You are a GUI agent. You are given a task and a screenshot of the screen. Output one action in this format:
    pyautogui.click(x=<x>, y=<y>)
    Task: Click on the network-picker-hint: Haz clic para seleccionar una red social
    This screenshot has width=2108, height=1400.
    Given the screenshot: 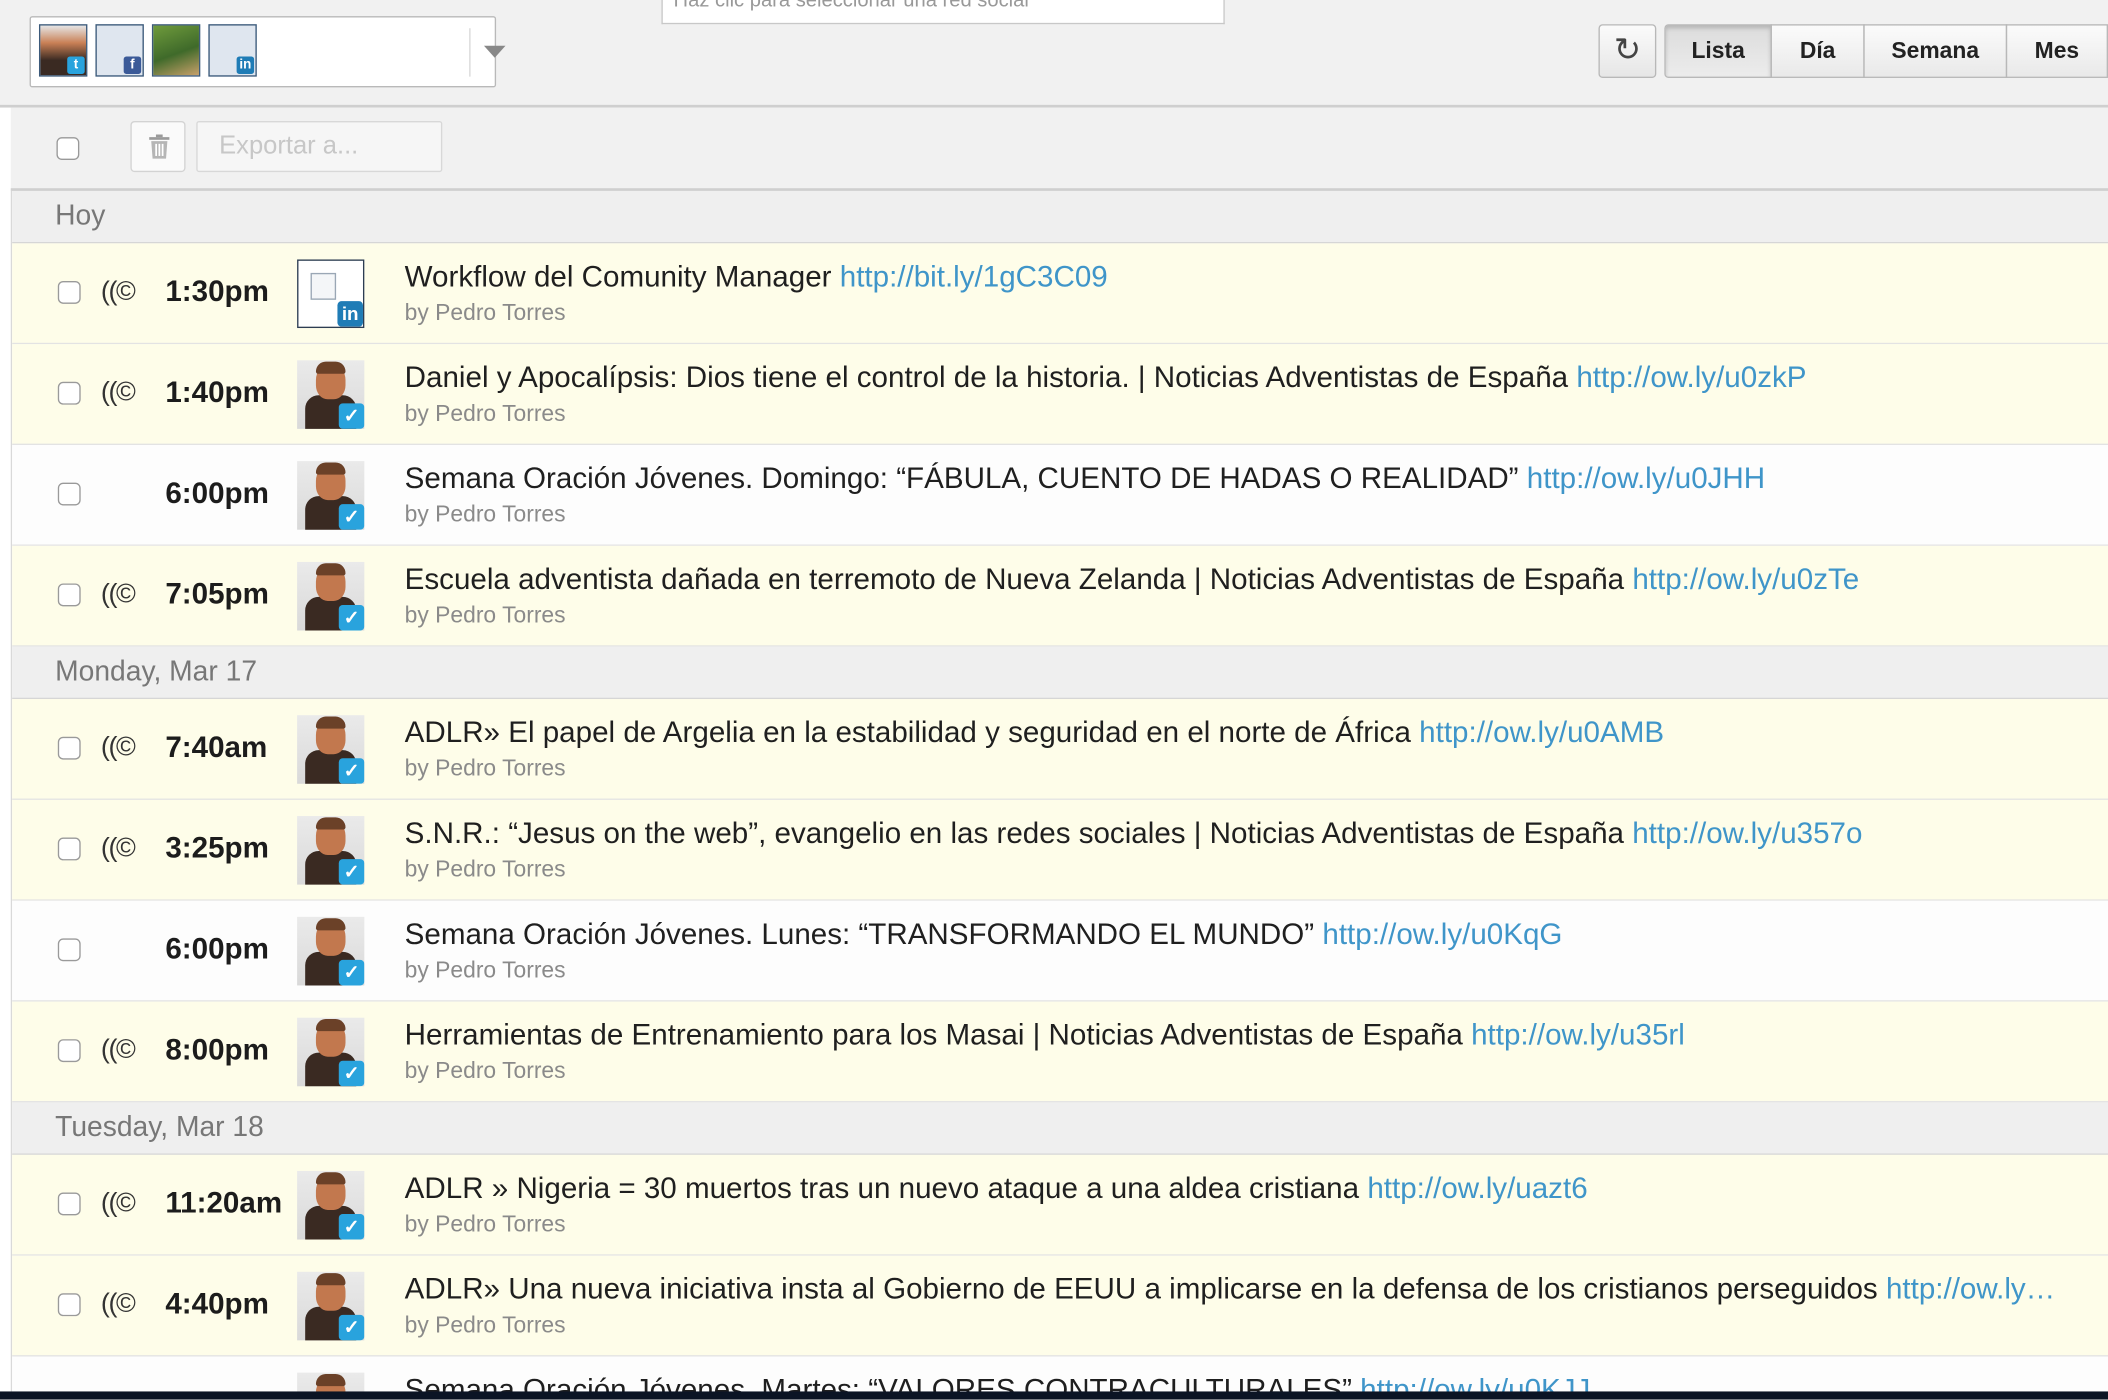 What is the action you would take?
    pyautogui.click(x=943, y=12)
    